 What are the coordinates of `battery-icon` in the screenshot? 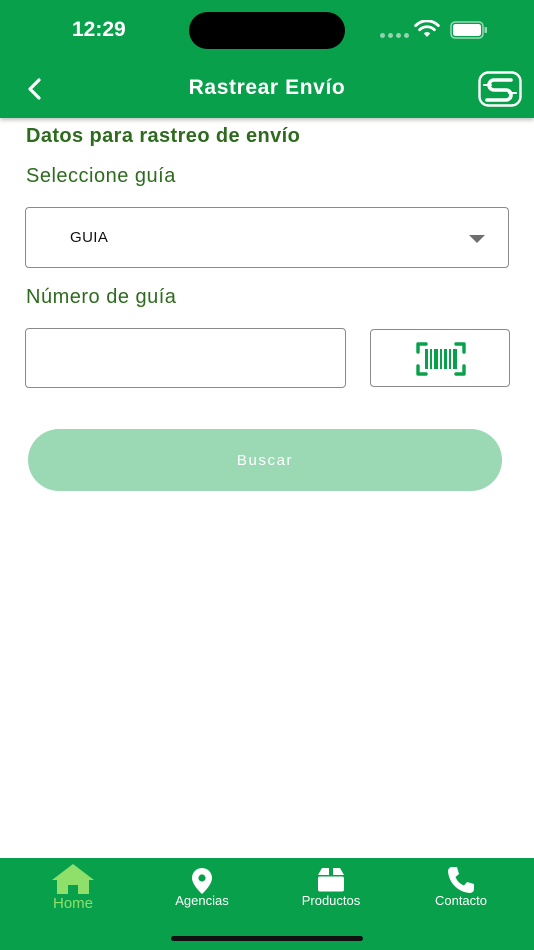 It's located at (468, 30).